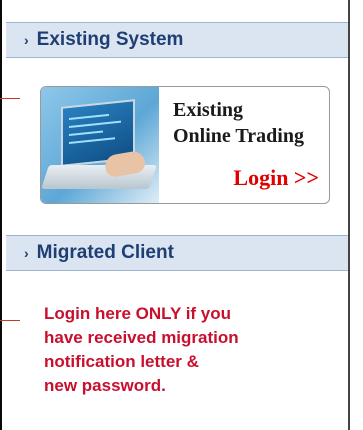 Image resolution: width=363 pixels, height=430 pixels. What do you see at coordinates (105, 385) in the screenshot?
I see `message-line: new password.` at bounding box center [105, 385].